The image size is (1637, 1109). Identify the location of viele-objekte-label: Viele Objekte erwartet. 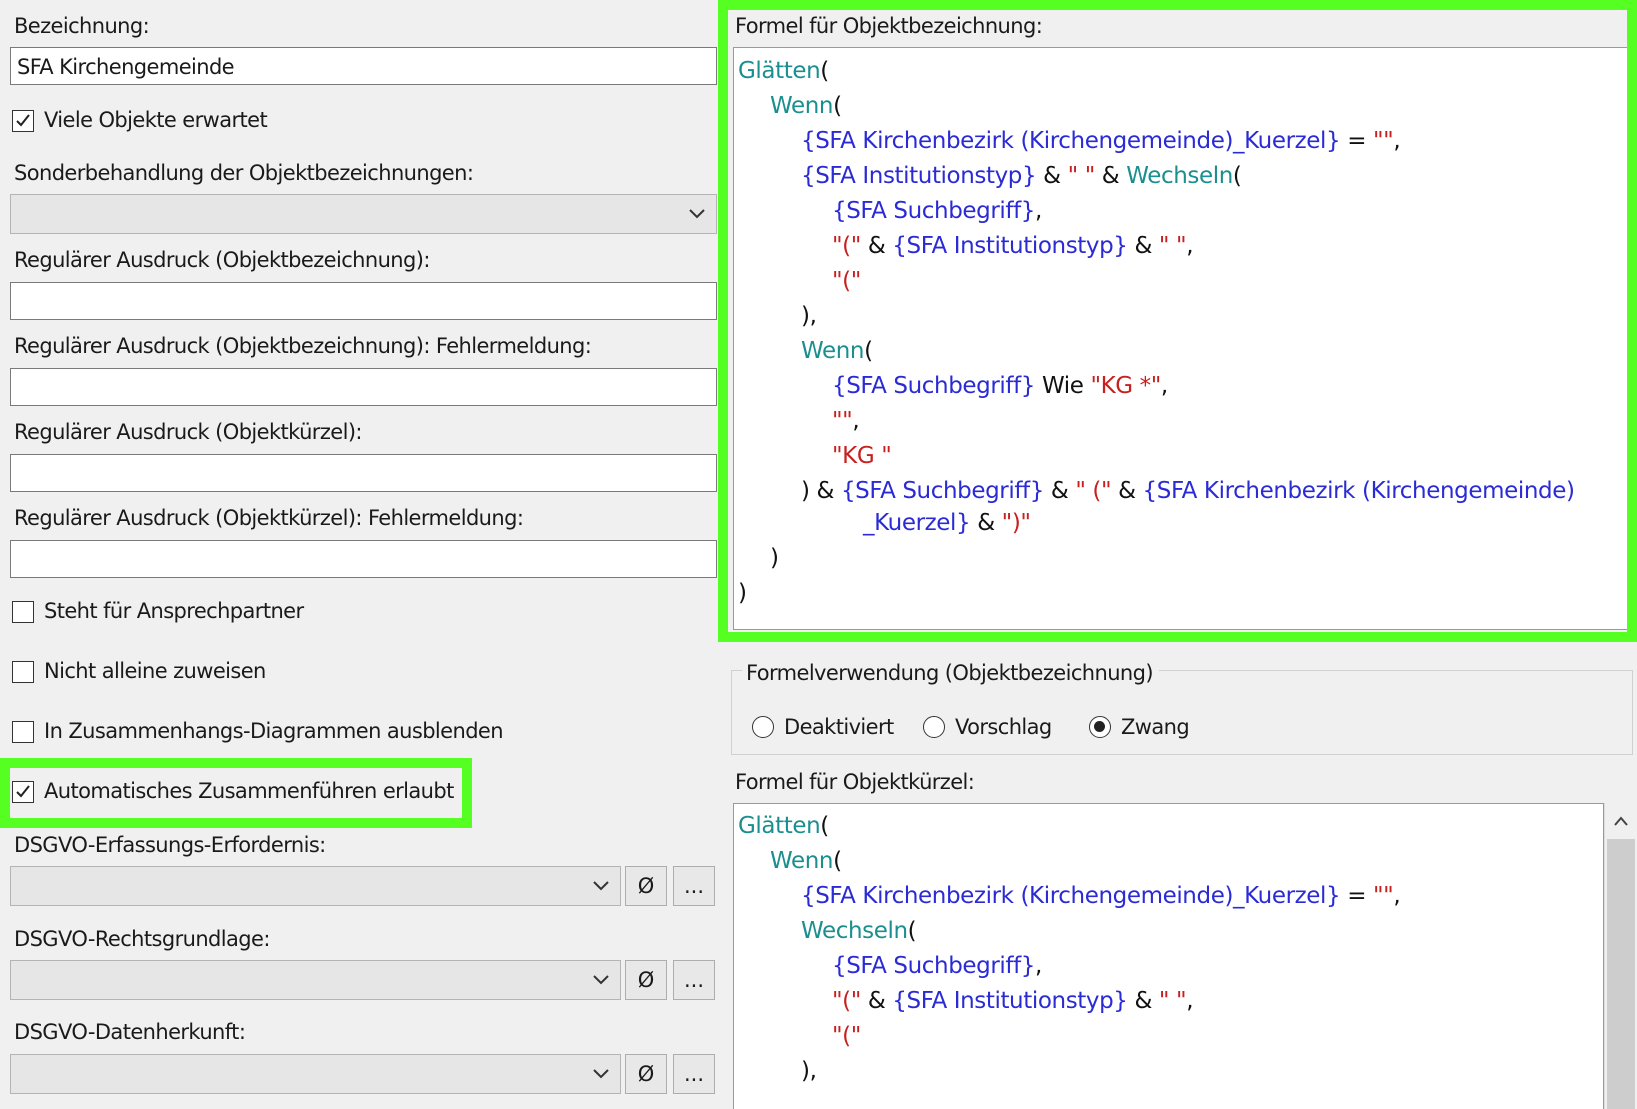
(156, 120).